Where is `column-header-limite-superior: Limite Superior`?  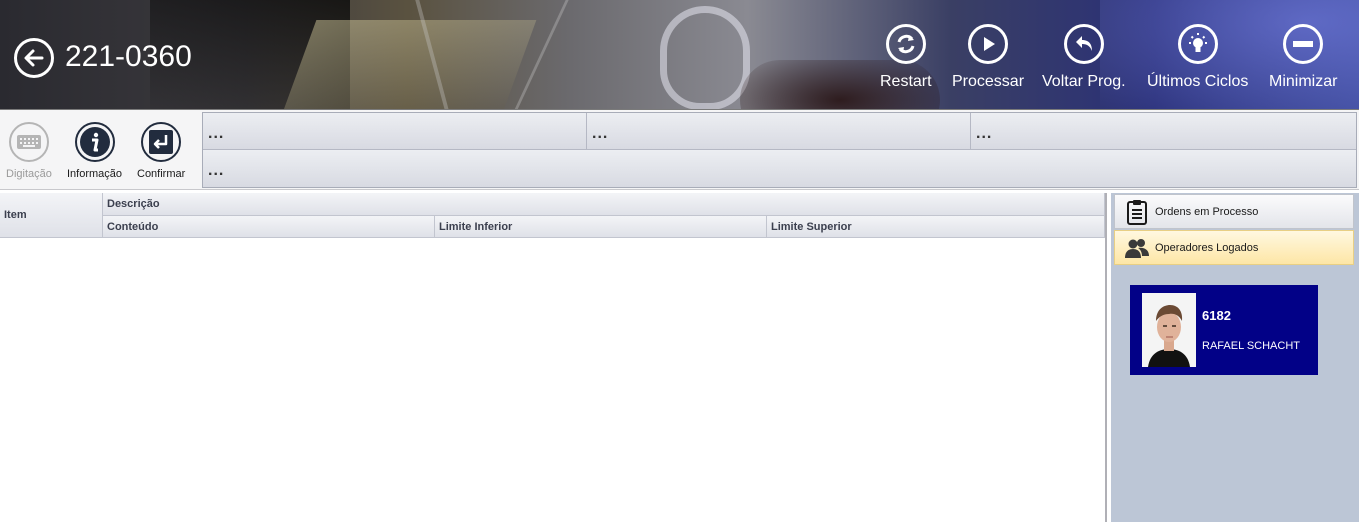 column-header-limite-superior: Limite Superior is located at coordinates (936, 227).